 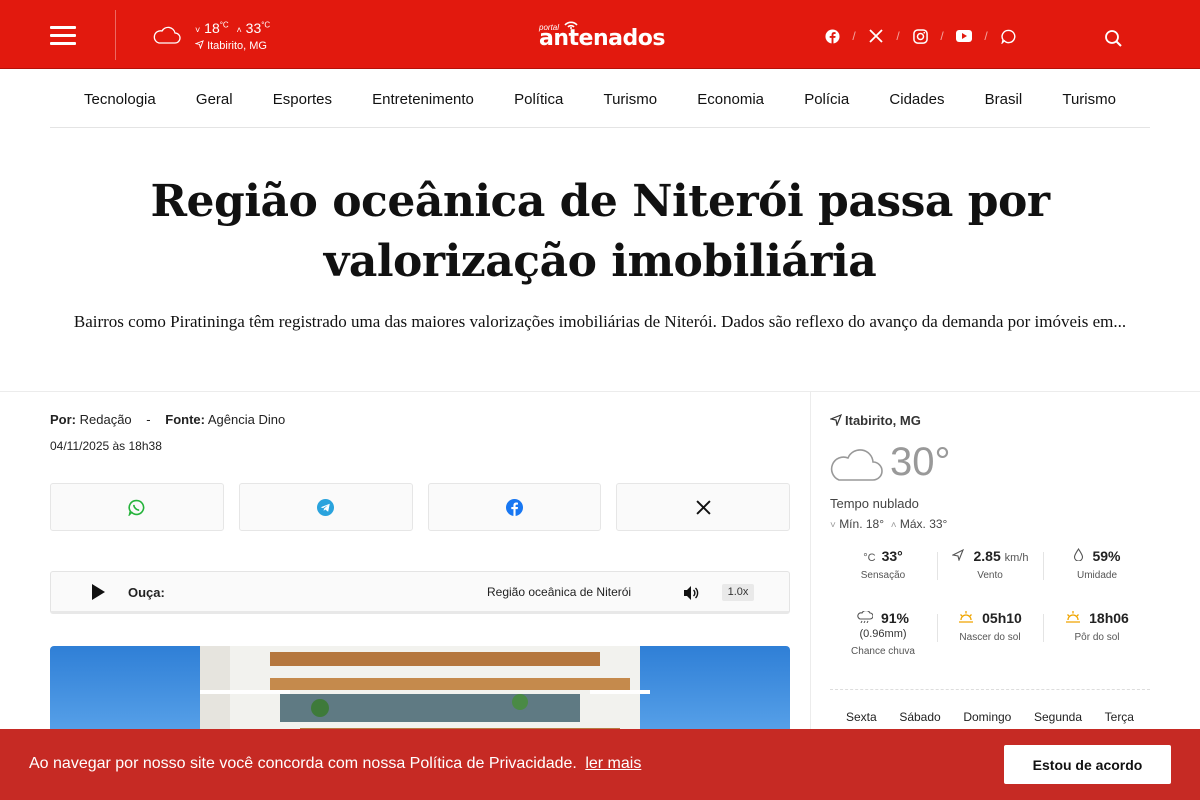 What do you see at coordinates (916, 99) in the screenshot?
I see `nav-item-cidades: Cidades` at bounding box center [916, 99].